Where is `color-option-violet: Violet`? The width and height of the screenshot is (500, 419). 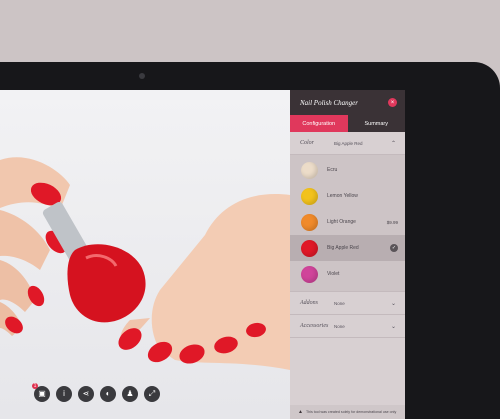
color-option-violet: Violet is located at coordinates (347, 274).